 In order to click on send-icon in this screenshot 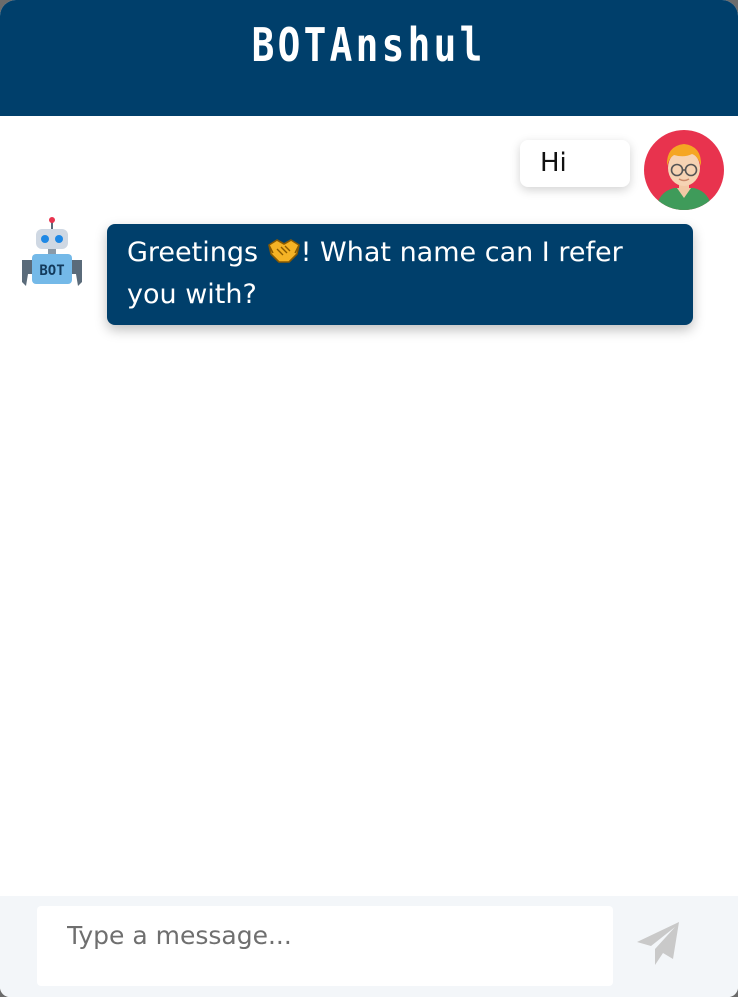, I will do `click(658, 943)`.